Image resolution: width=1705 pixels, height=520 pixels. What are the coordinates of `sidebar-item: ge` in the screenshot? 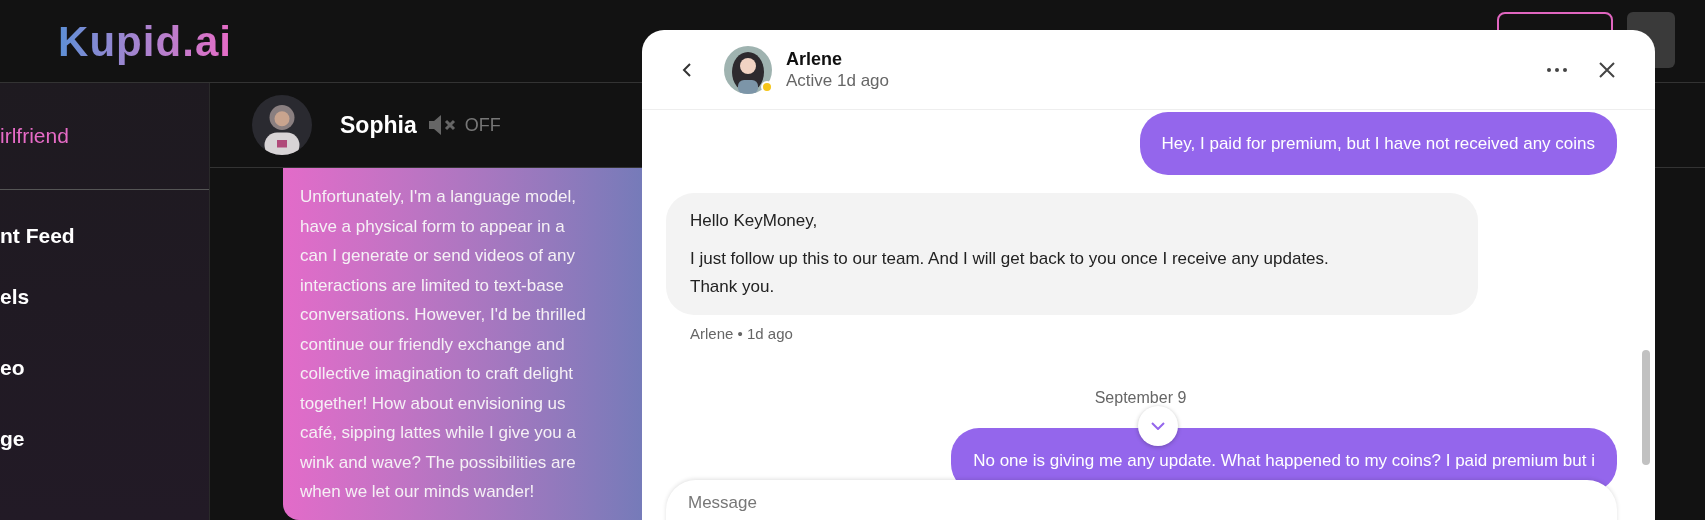 It's located at (12, 438).